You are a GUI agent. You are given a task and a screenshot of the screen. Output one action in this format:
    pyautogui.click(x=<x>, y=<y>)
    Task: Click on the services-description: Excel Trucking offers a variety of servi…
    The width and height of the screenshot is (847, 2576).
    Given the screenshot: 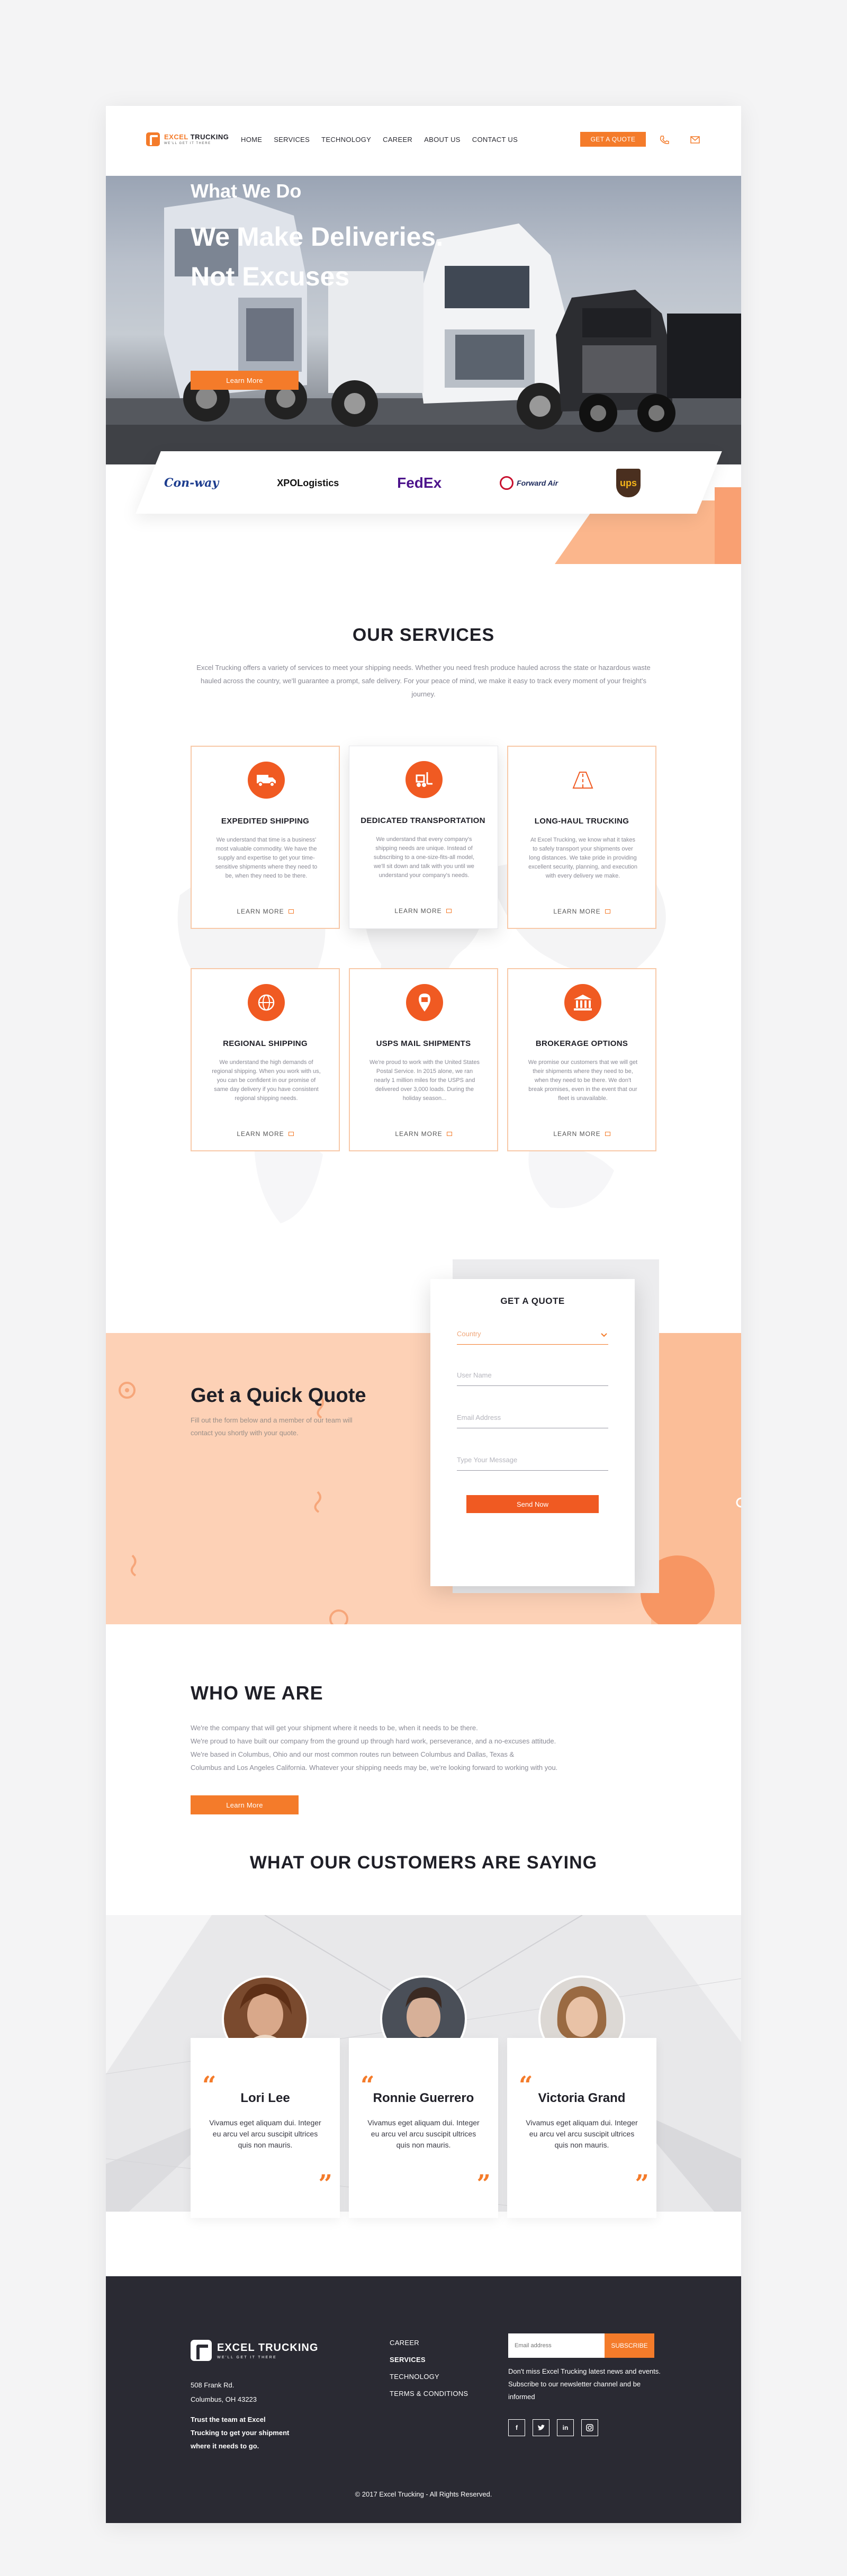 What is the action you would take?
    pyautogui.click(x=424, y=681)
    